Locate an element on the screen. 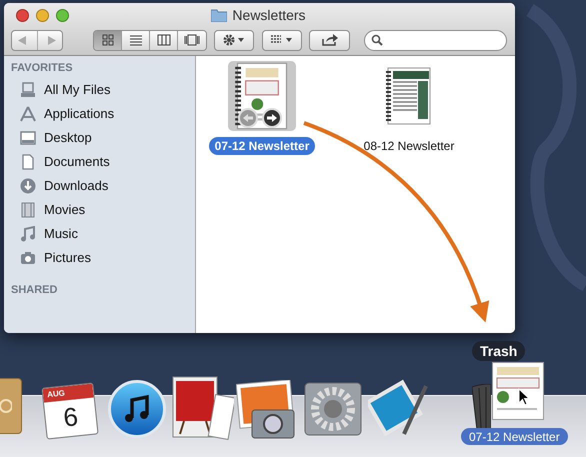 The height and width of the screenshot is (457, 586). photo-booth-icon is located at coordinates (203, 408).